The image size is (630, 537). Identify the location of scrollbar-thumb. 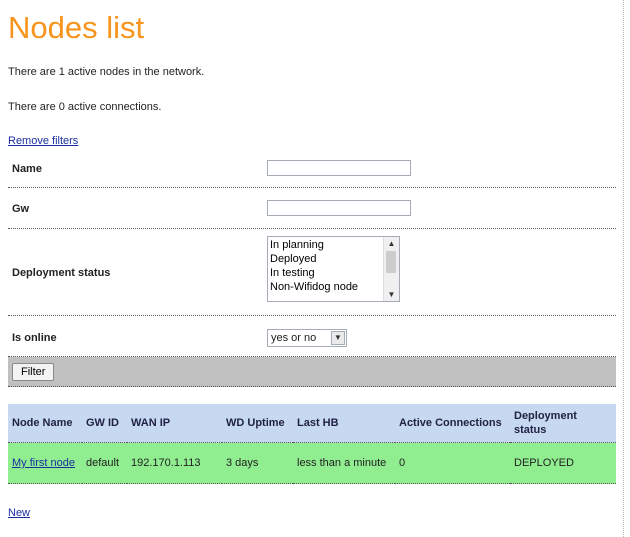
(391, 262).